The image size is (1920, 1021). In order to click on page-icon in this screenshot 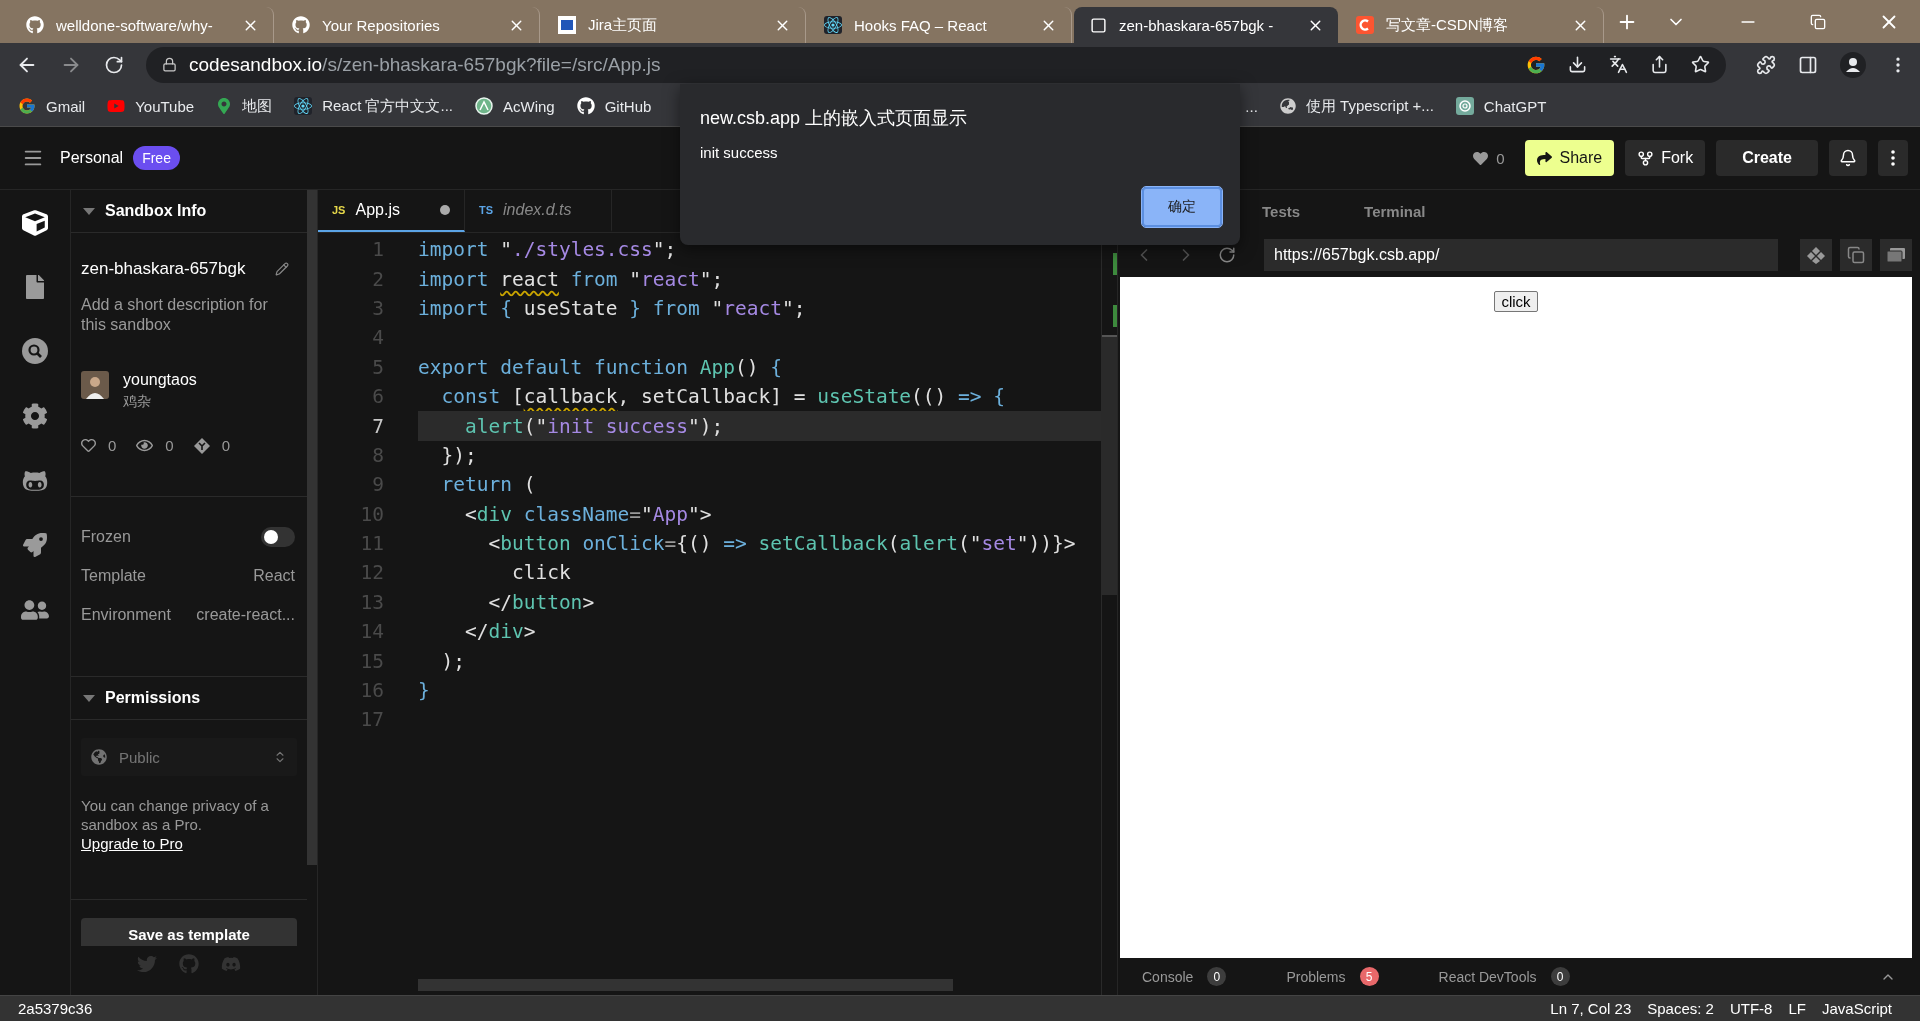, I will do `click(1098, 25)`.